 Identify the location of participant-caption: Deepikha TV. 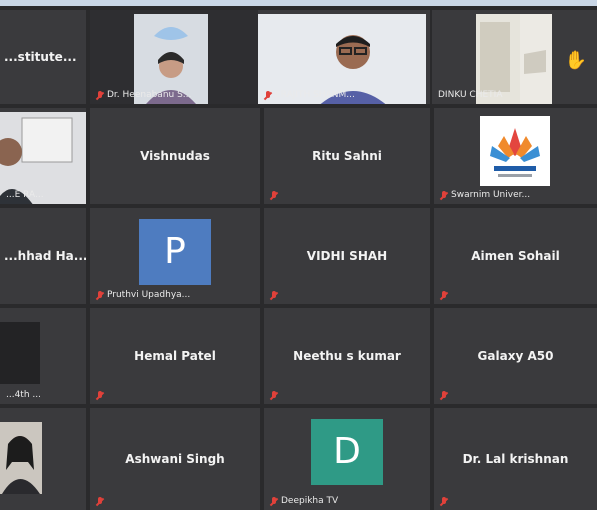
(304, 501).